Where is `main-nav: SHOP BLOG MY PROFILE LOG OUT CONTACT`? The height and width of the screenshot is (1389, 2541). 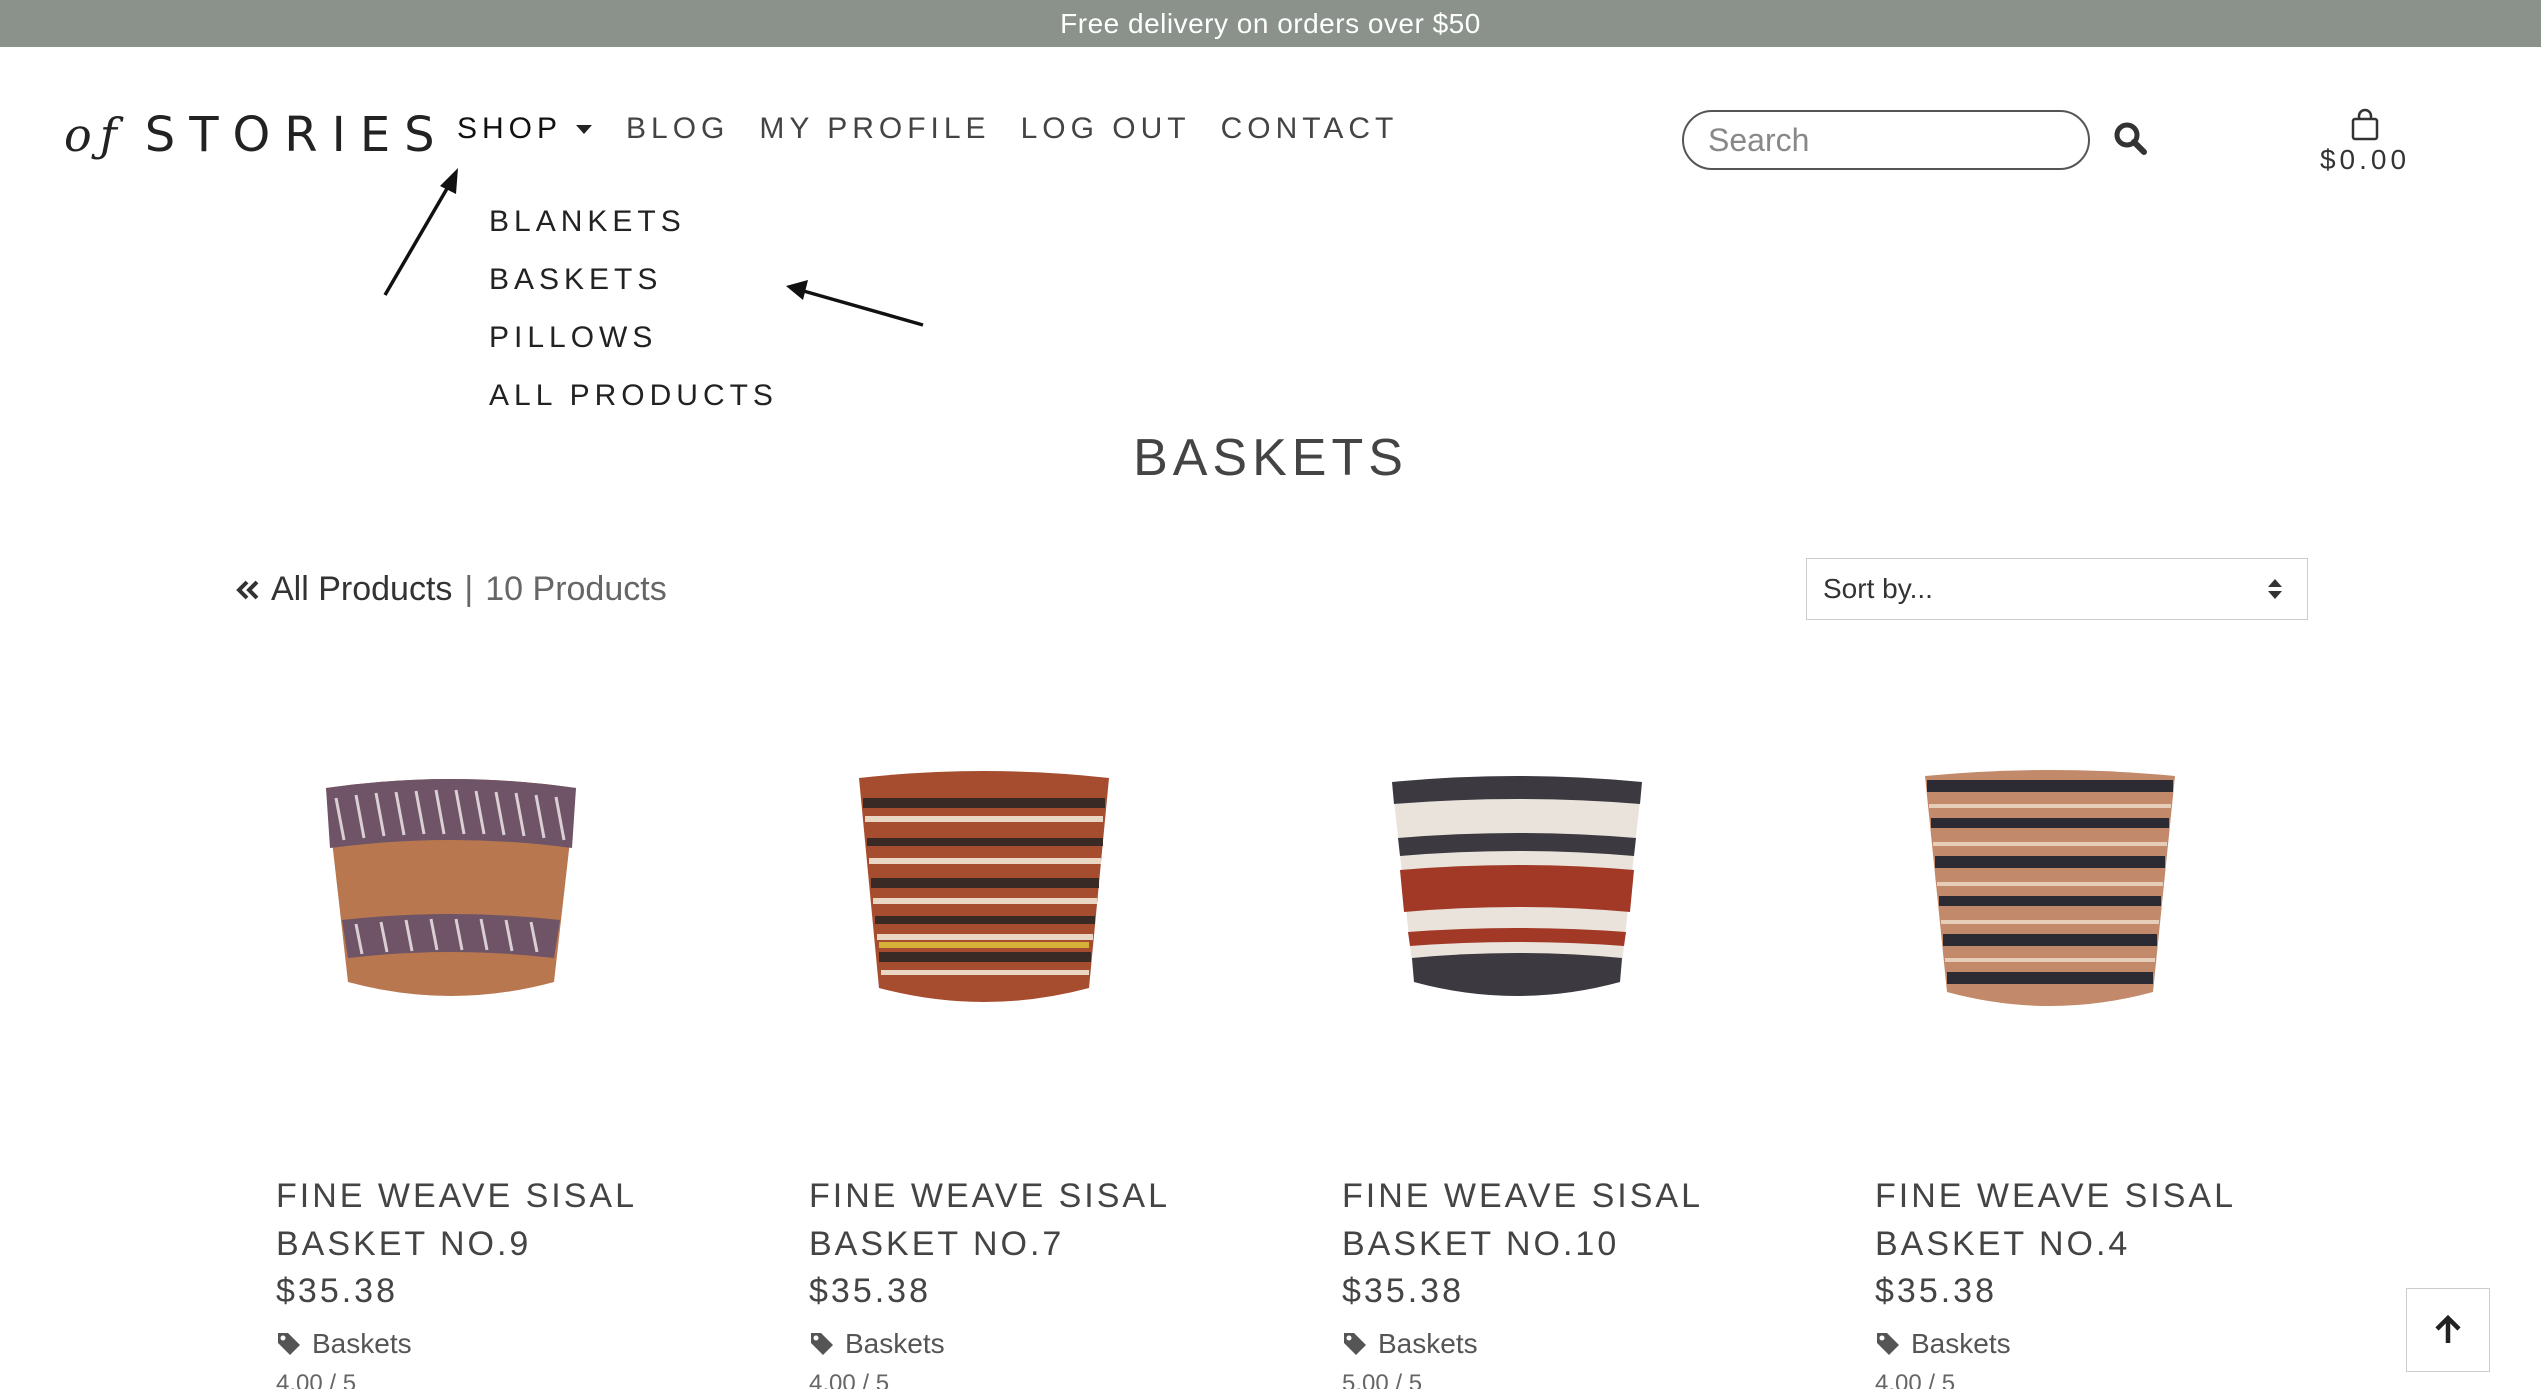
main-nav: SHOP BLOG MY PROFILE LOG OUT CONTACT is located at coordinates (942, 129).